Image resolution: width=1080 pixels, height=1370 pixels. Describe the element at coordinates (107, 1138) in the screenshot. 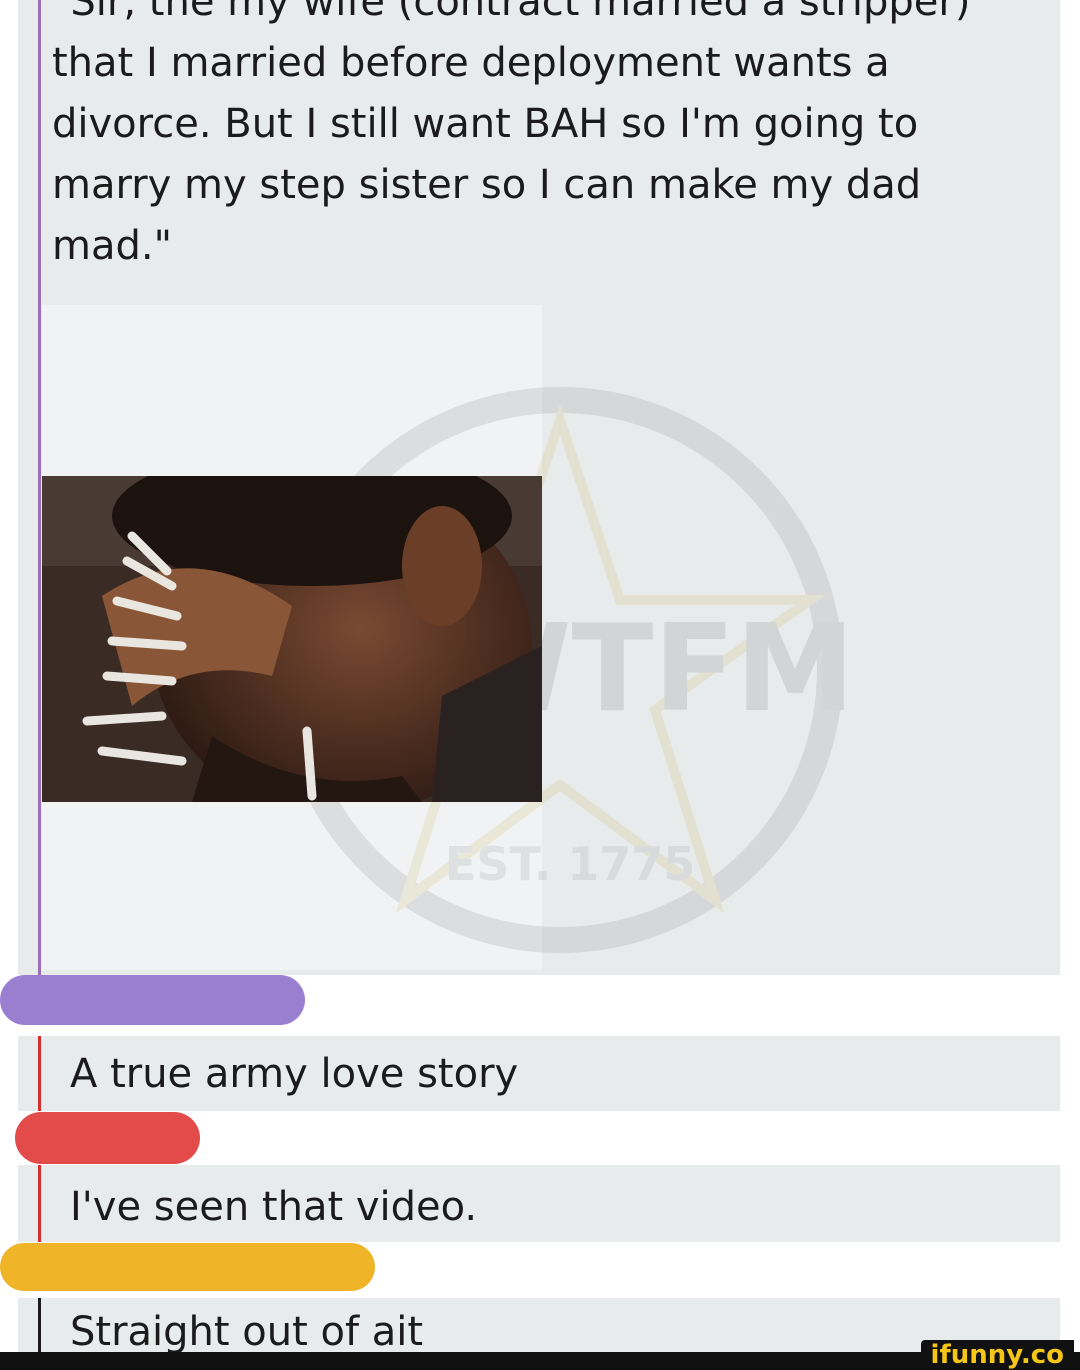

I see `redacted-username-red` at that location.